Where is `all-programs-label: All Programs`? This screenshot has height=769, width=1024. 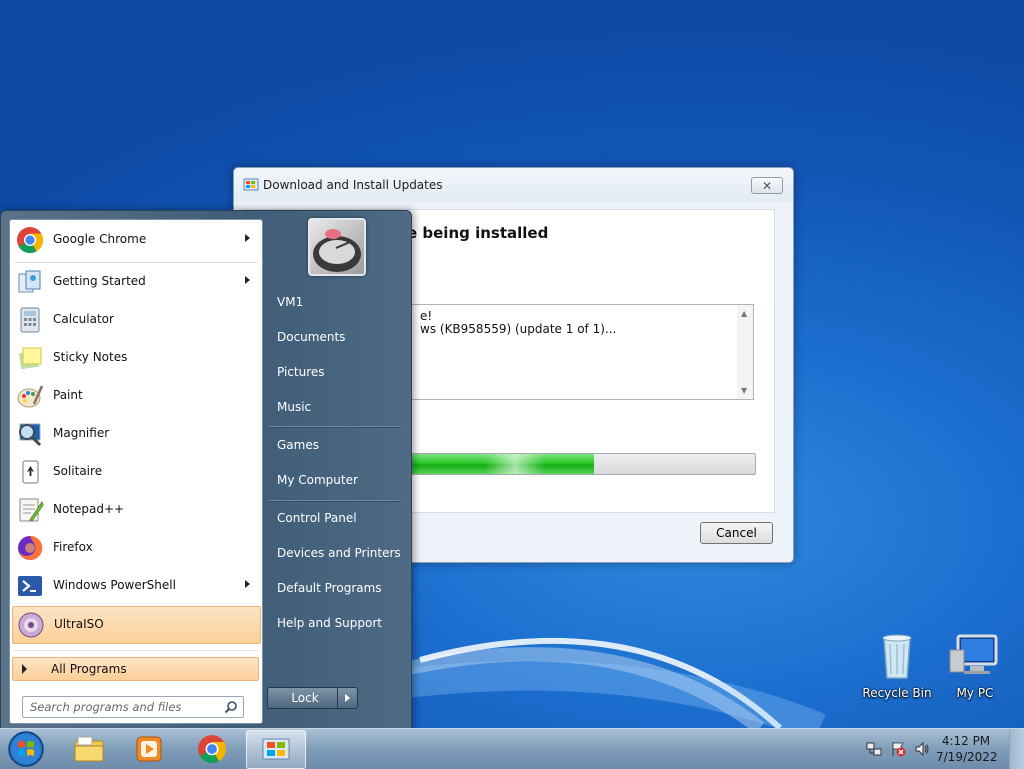
all-programs-label: All Programs is located at coordinates (89, 669).